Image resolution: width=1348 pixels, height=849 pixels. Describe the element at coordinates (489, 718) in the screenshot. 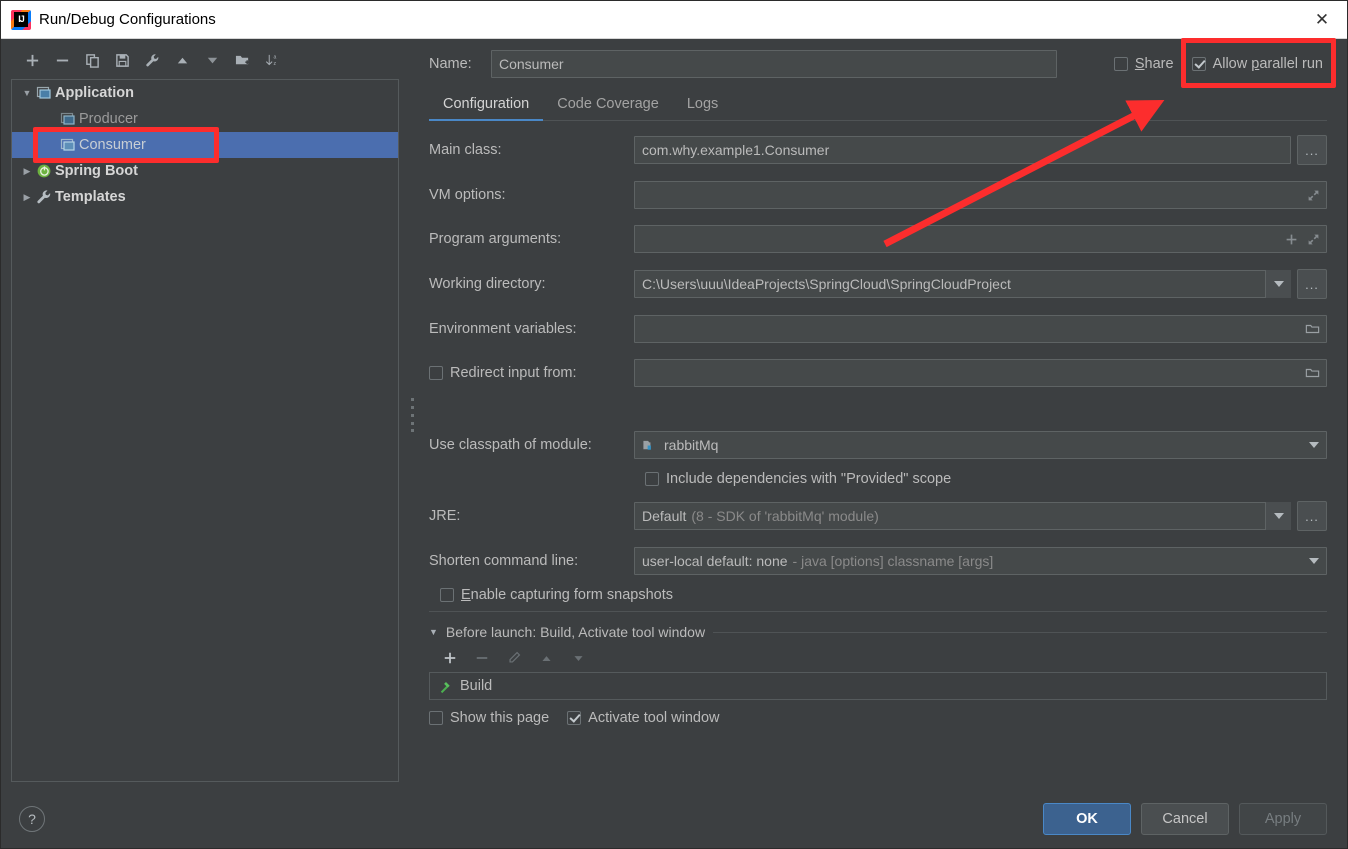

I see `show-this-page-checkbox: Show this page` at that location.